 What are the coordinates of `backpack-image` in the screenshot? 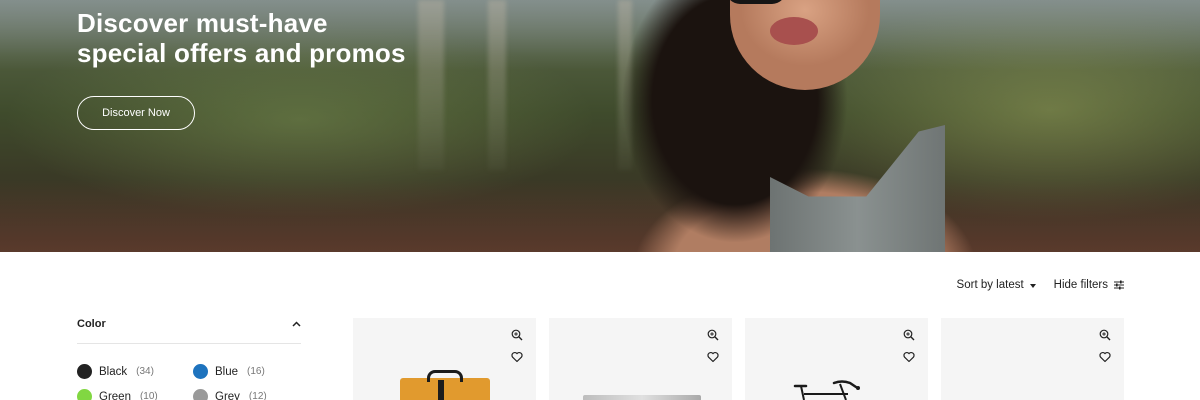 It's located at (445, 385).